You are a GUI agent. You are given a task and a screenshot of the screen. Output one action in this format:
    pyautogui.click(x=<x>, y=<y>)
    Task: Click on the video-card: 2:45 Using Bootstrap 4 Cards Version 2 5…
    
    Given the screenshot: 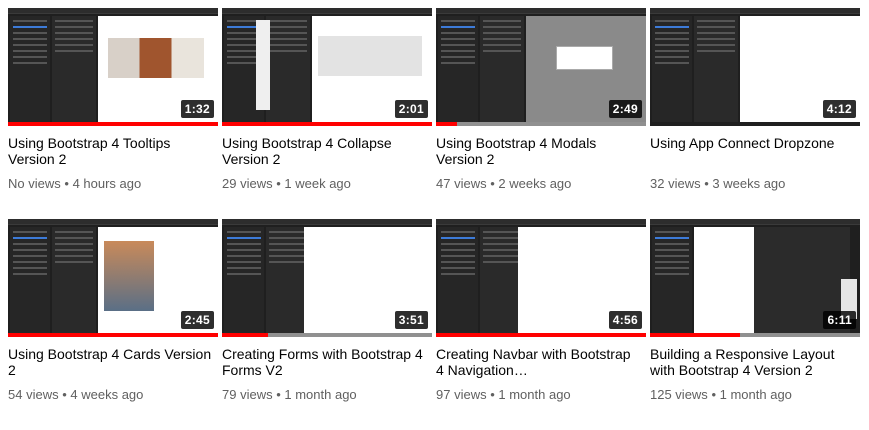 What is the action you would take?
    pyautogui.click(x=113, y=324)
    